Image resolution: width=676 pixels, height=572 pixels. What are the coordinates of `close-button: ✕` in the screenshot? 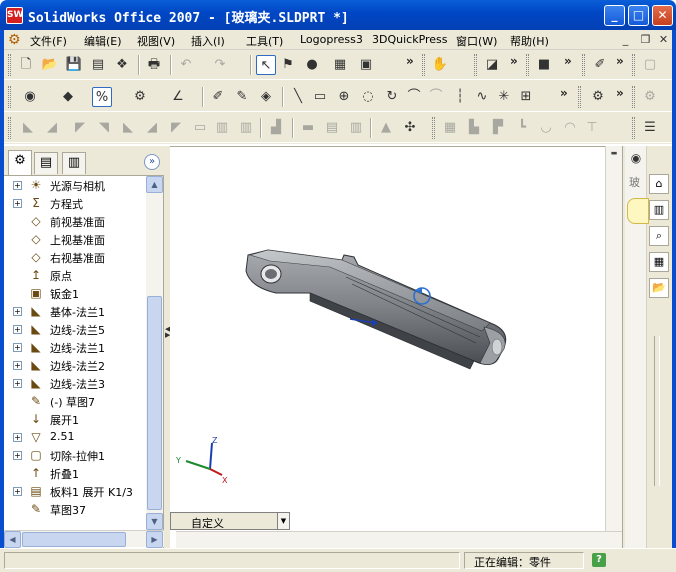 It's located at (662, 15).